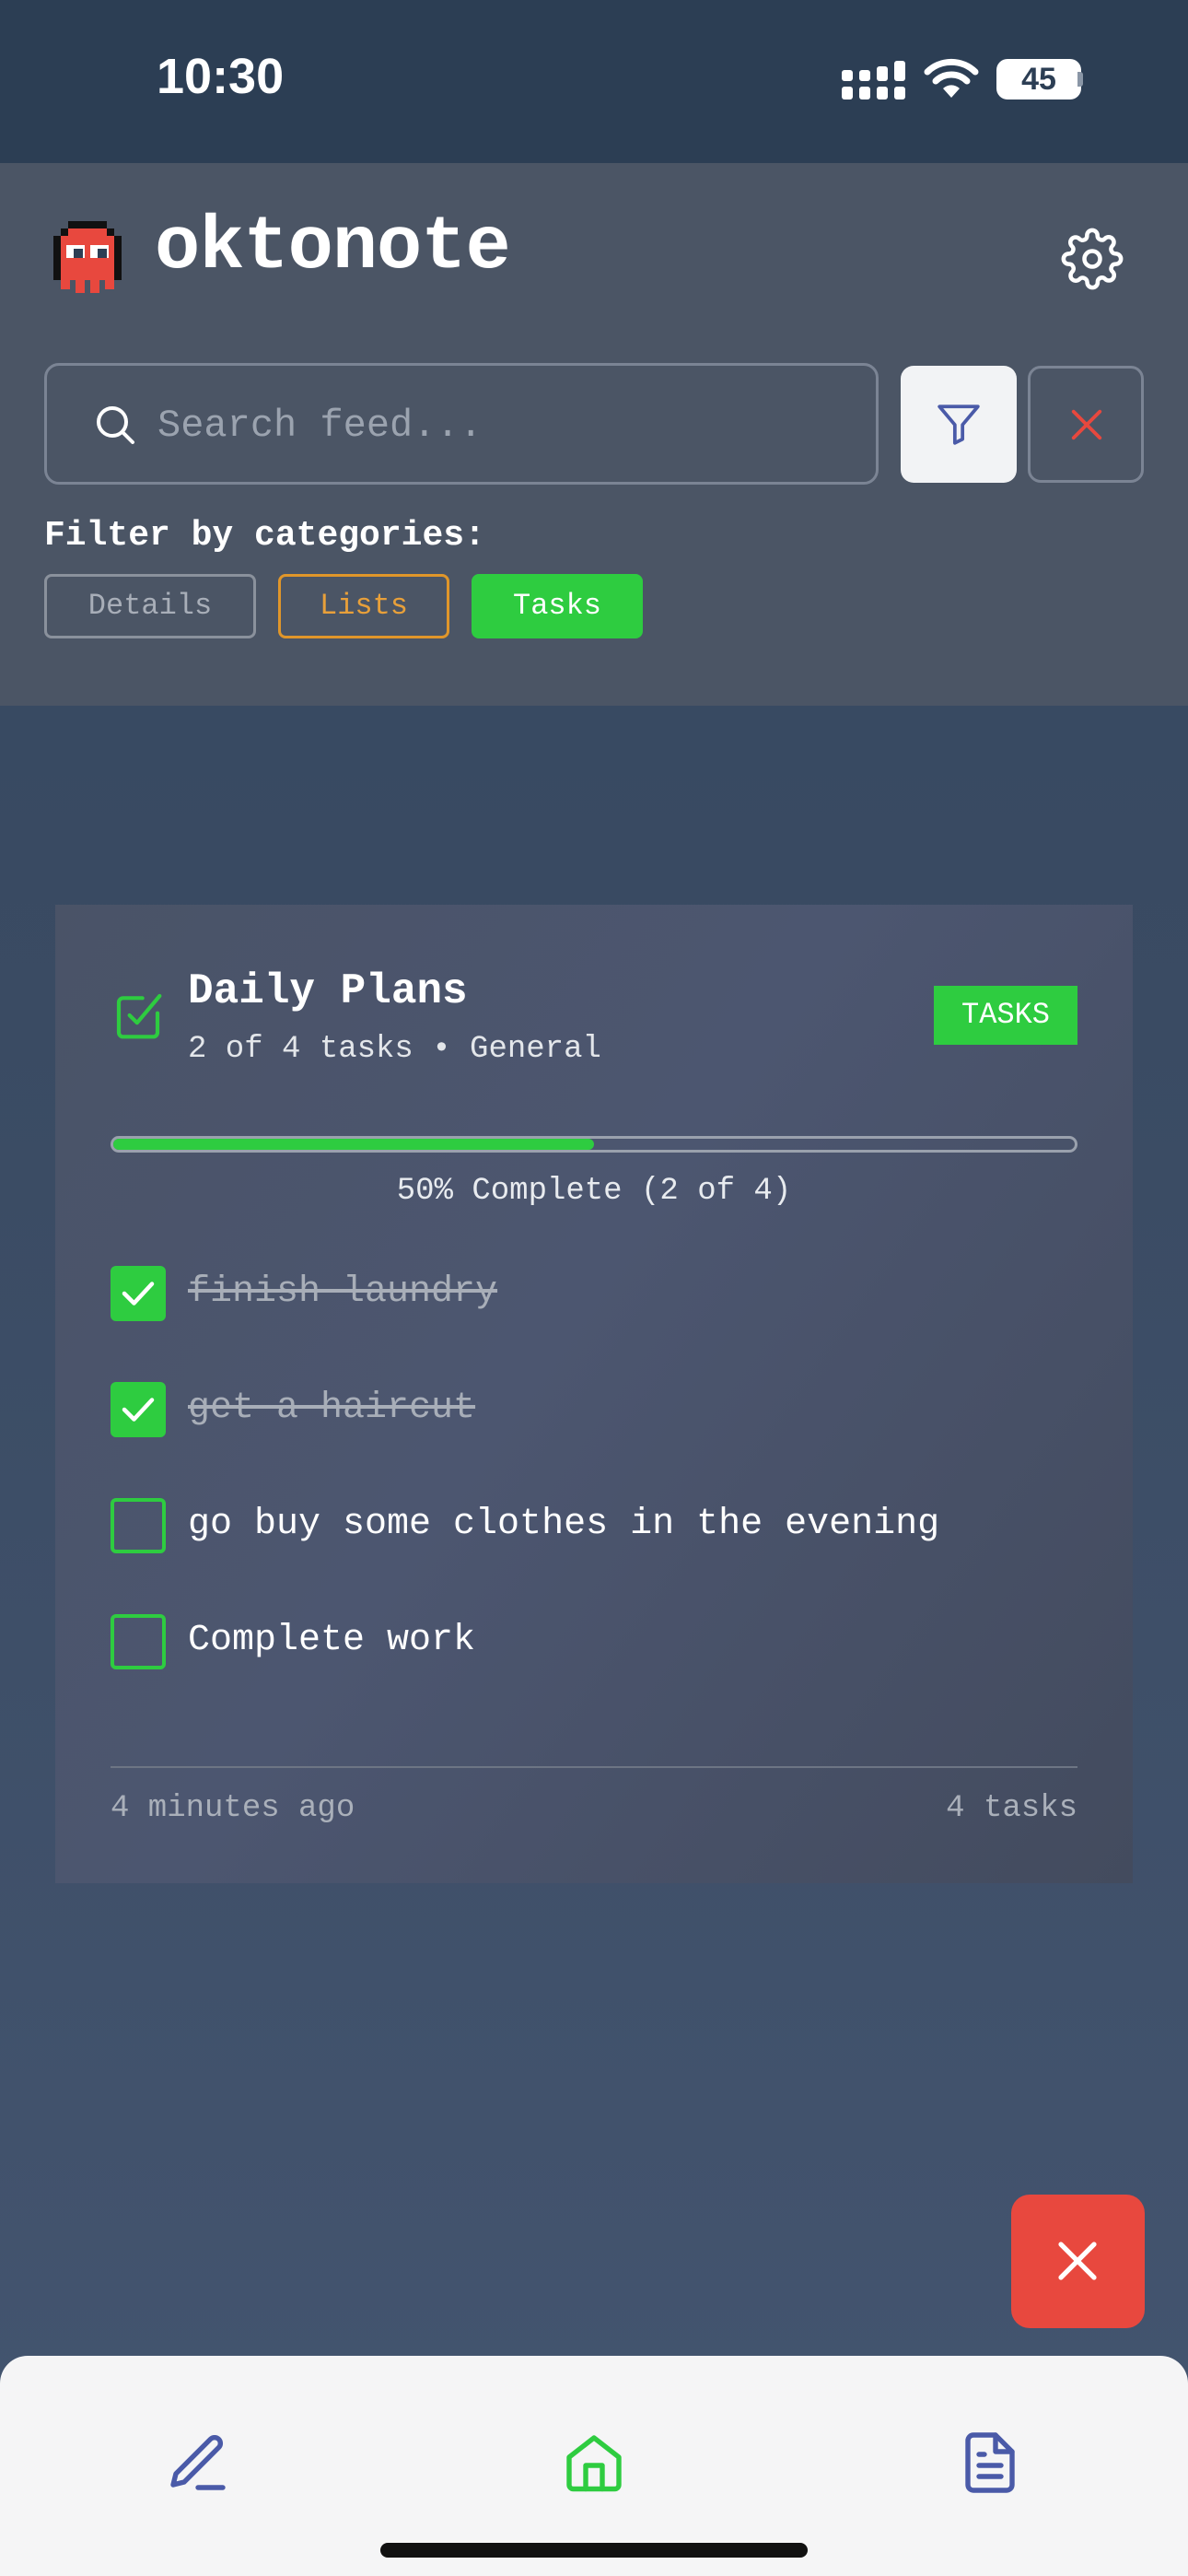 The height and width of the screenshot is (2576, 1188). Describe the element at coordinates (594, 2550) in the screenshot. I see `home-indicator` at that location.